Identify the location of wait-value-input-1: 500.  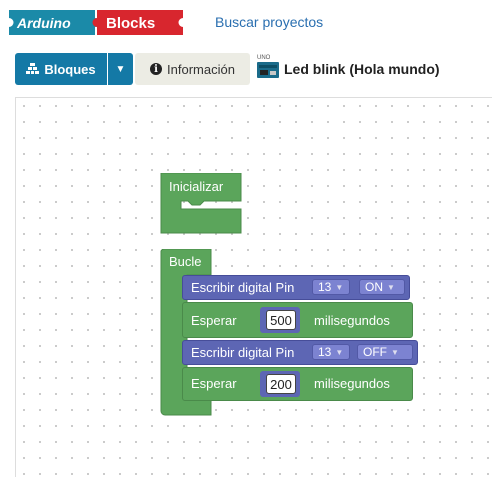
(281, 320).